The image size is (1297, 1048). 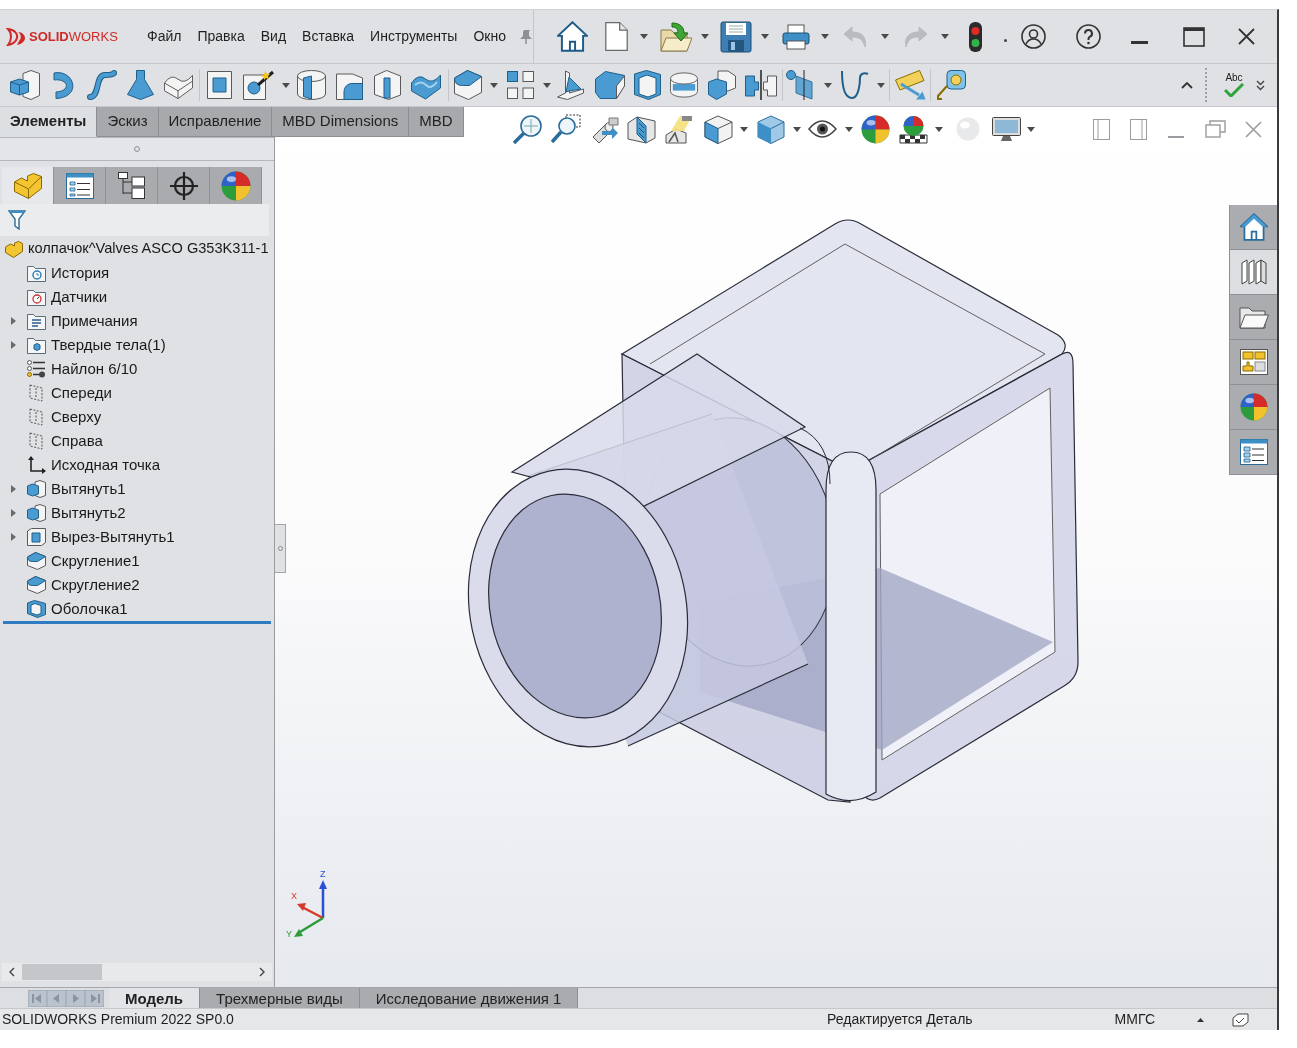 What do you see at coordinates (262, 972) in the screenshot?
I see `chevron-right-icon` at bounding box center [262, 972].